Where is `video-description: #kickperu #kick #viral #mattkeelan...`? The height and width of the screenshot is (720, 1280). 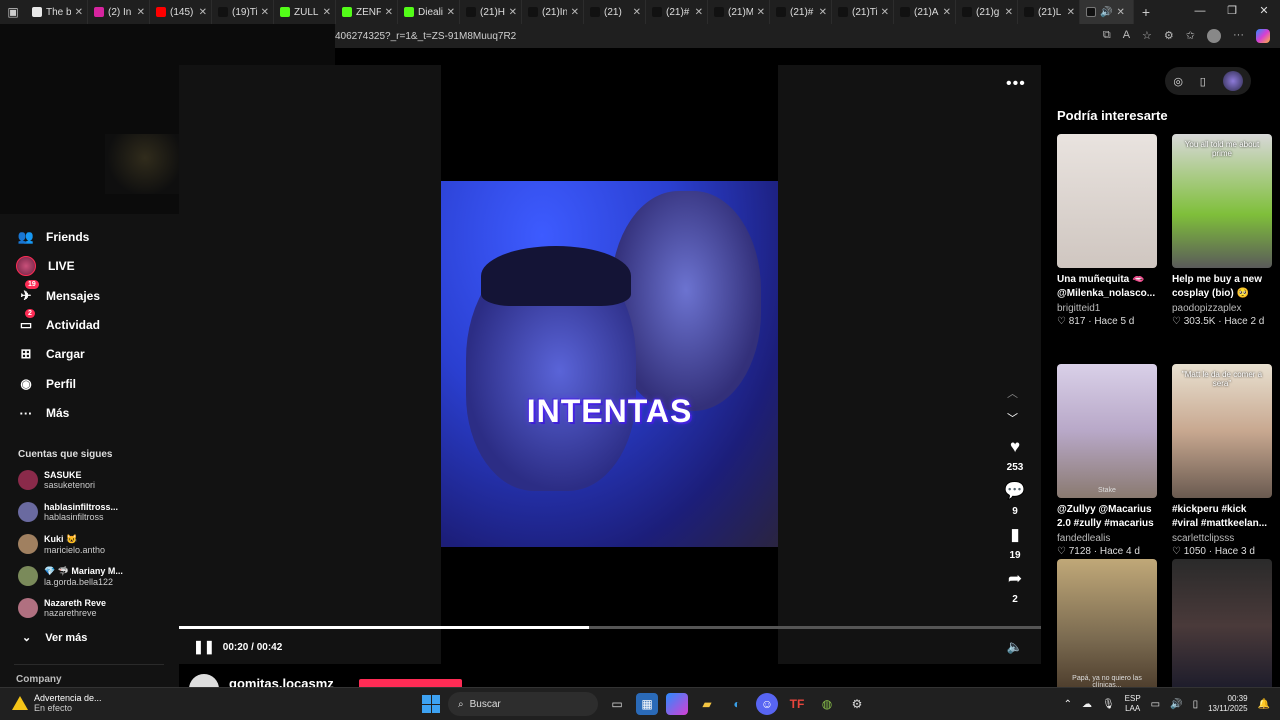 video-description: #kickperu #kick #viral #mattkeelan... is located at coordinates (1222, 517).